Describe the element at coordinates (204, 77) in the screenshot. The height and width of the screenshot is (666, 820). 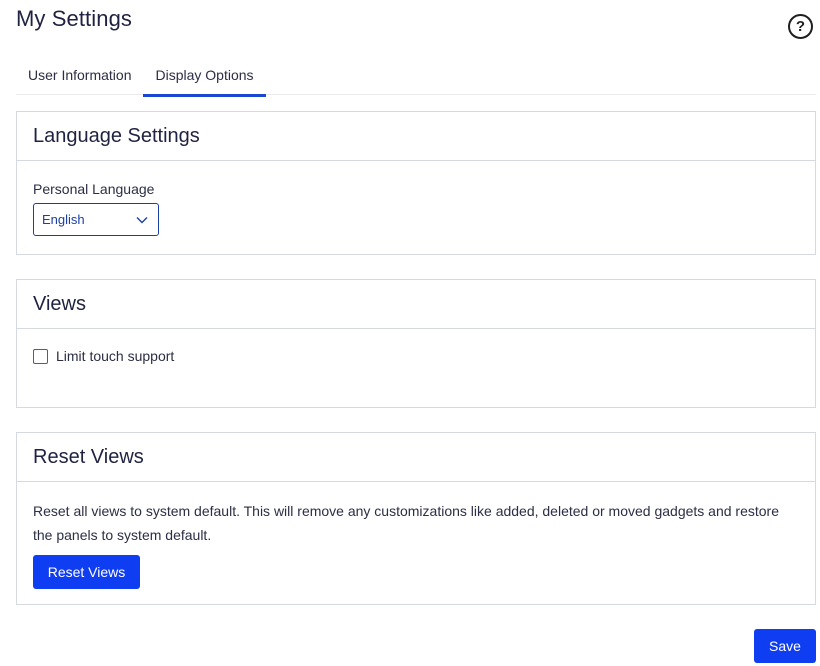
I see `tab-display-options: Display Options` at that location.